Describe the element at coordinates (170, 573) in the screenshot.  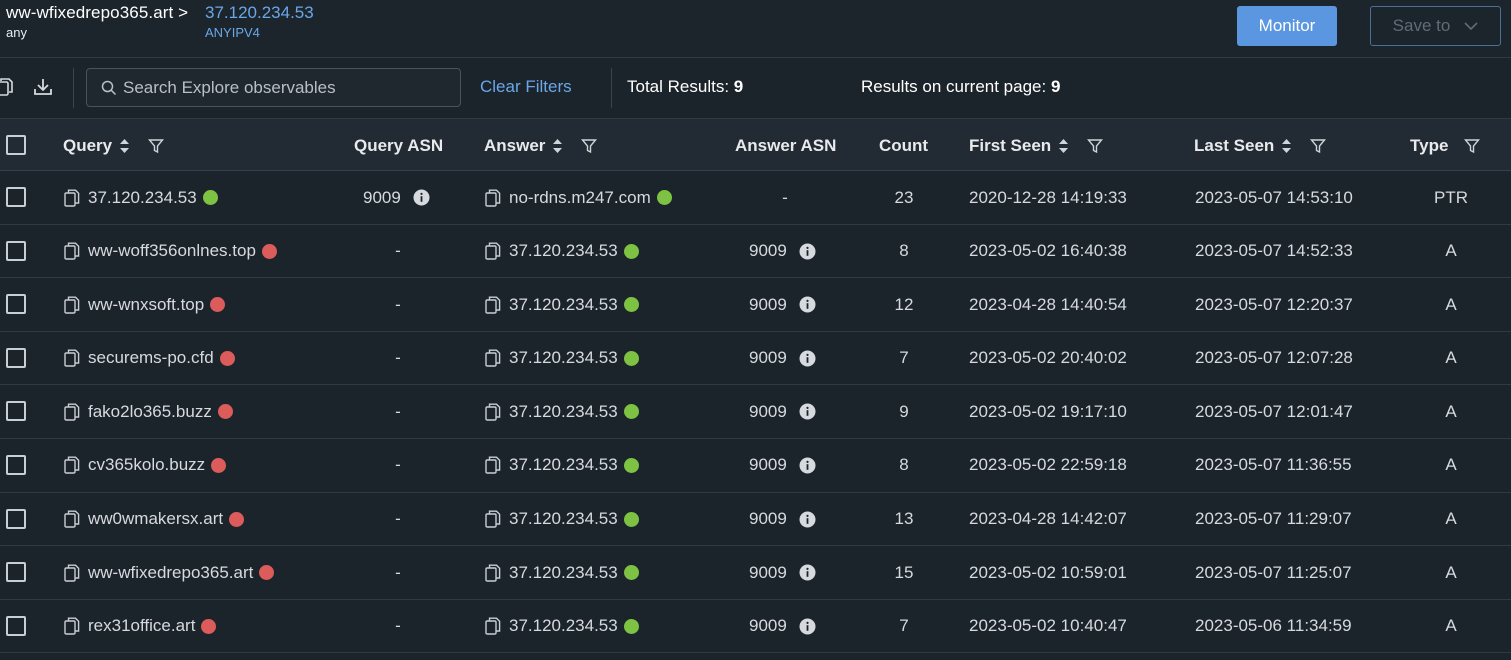
I see `query-value: ww-wfixedrepo365.art` at that location.